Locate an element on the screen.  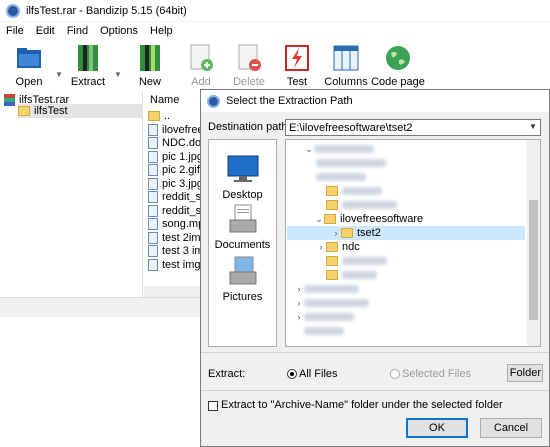
tree-item-blurred: ⌄ is located at coordinates (339, 149).